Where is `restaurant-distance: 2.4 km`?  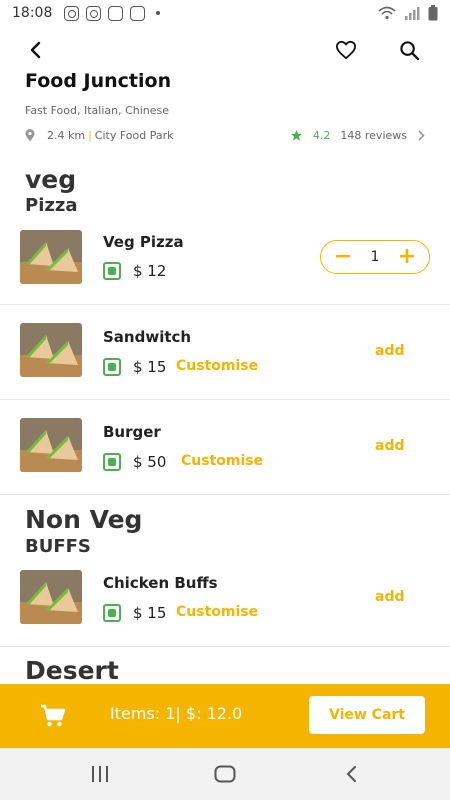
restaurant-distance: 2.4 km is located at coordinates (66, 135).